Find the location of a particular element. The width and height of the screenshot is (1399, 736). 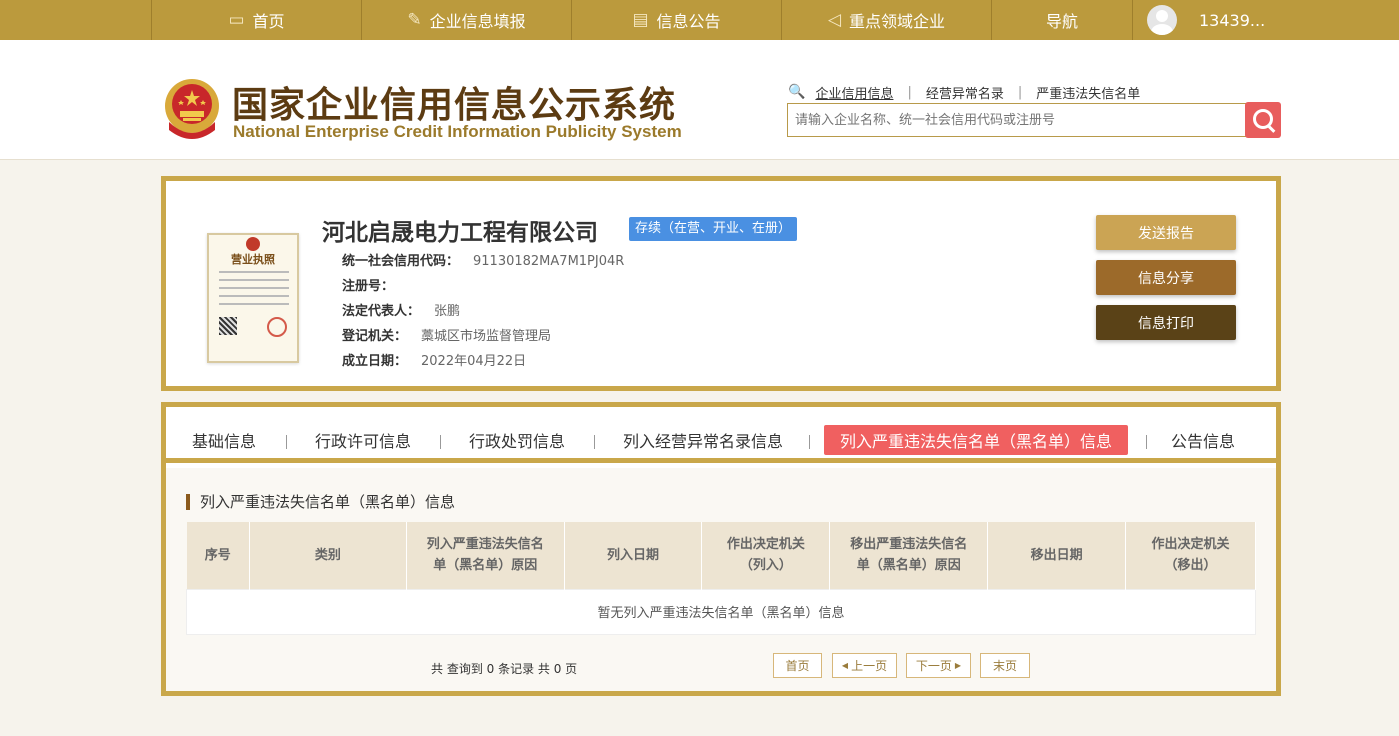

table-row: 暂无列入严重违法失信名单（黑名单）信息 is located at coordinates (721, 611).